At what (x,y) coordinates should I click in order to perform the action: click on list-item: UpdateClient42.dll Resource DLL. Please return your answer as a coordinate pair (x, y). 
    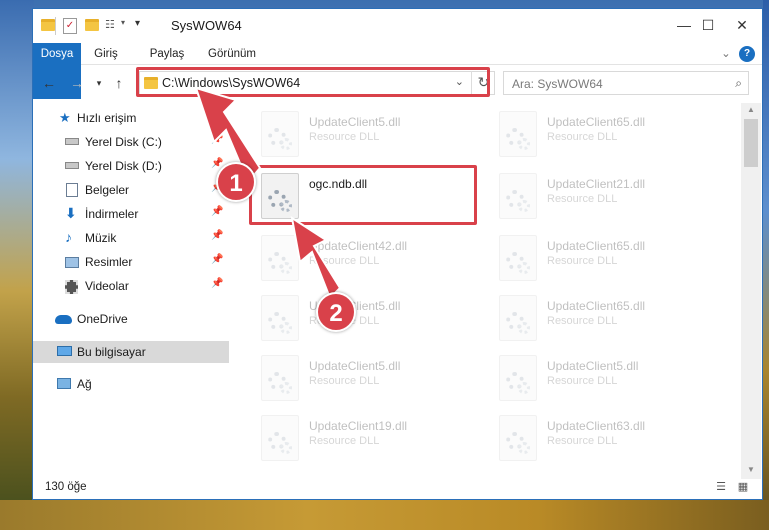
    Looking at the image, I should click on (376, 263).